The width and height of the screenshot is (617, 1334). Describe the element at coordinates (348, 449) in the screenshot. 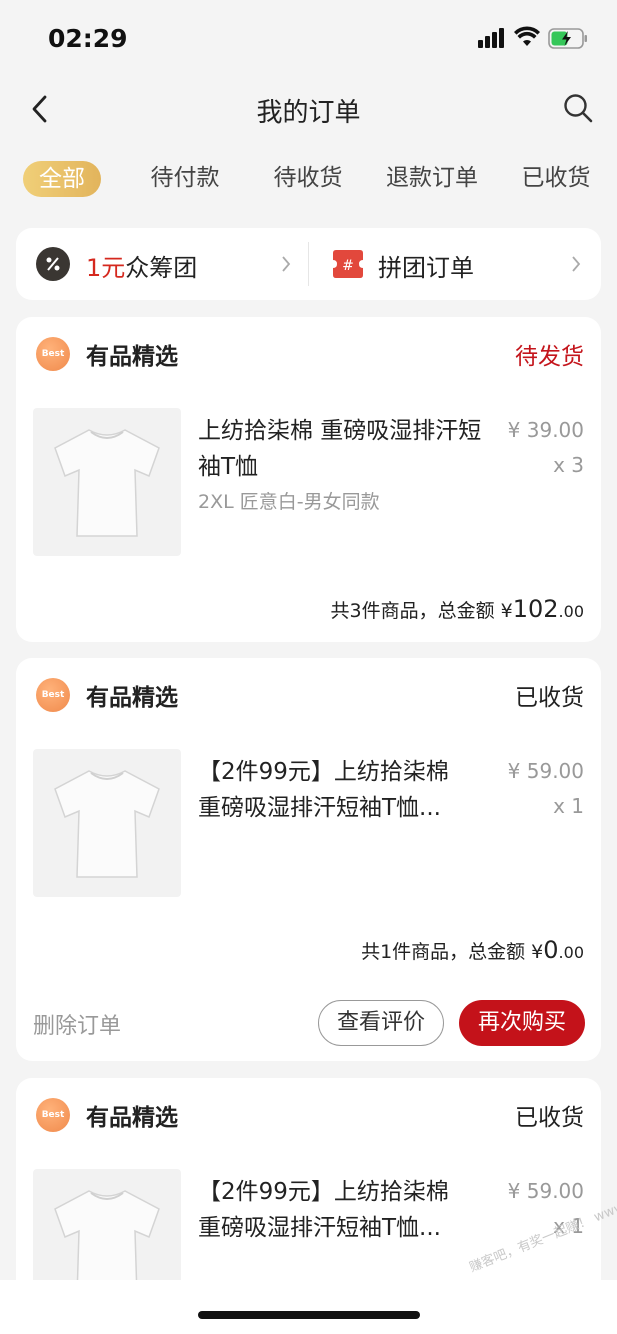

I see `item-title: 上纺拾柒棉 重磅吸湿排汗短袖T恤` at that location.